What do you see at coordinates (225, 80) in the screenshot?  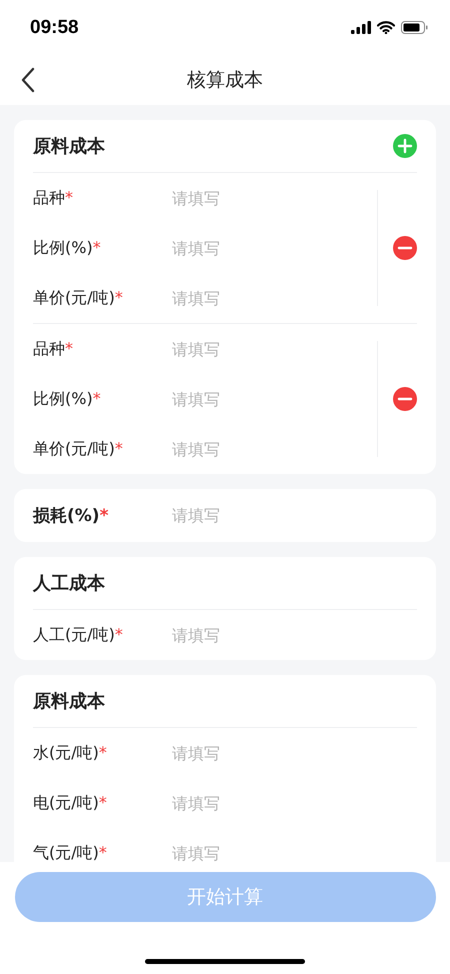 I see `page-title: 核算成本` at bounding box center [225, 80].